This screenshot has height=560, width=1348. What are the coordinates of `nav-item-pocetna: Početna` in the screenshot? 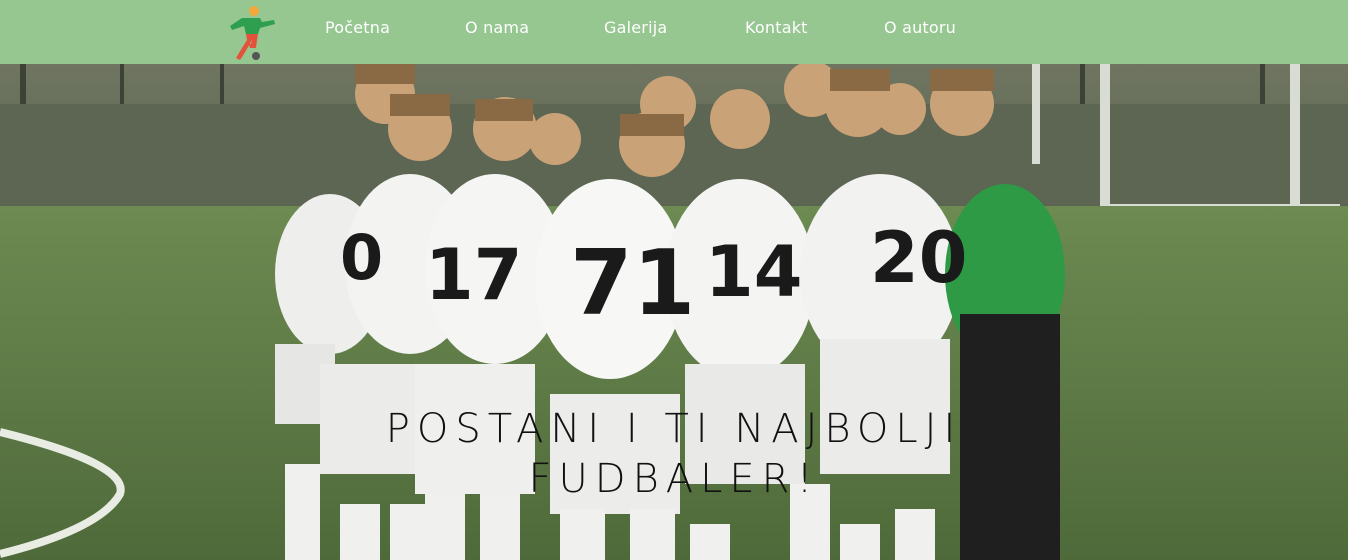 It's located at (357, 29).